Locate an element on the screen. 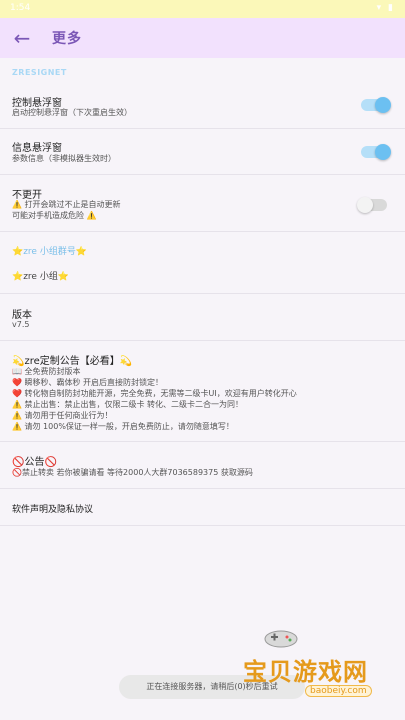 The image size is (405, 720). announcement-line: ❤️ 瞬移秒、霸体秒 开启后直接防封锁定！ is located at coordinates (88, 382).